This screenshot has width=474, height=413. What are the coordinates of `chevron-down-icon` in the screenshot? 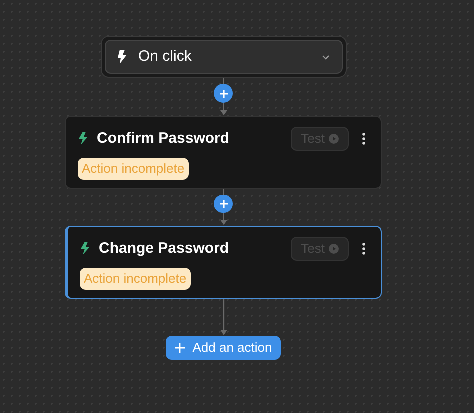 It's located at (326, 57).